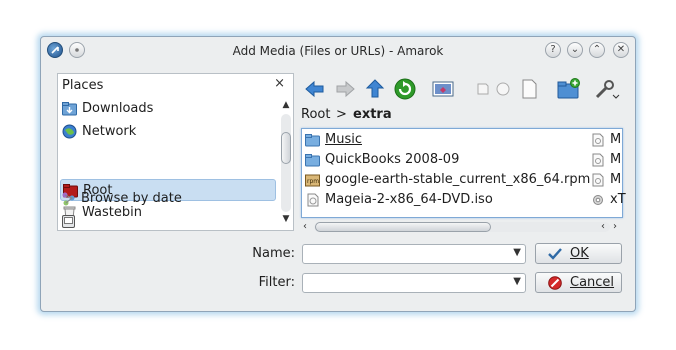  Describe the element at coordinates (414, 254) in the screenshot. I see `name-combobox: ▼` at that location.